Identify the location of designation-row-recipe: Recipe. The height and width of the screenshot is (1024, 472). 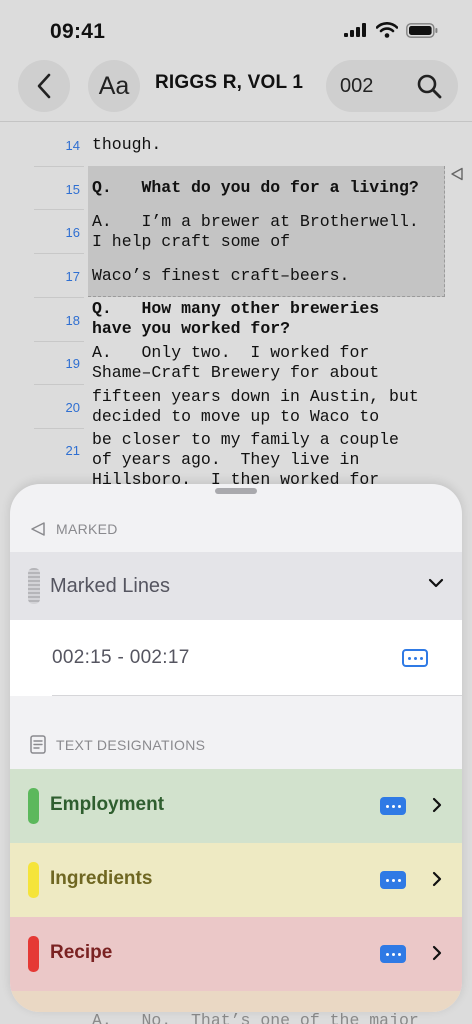
(236, 954).